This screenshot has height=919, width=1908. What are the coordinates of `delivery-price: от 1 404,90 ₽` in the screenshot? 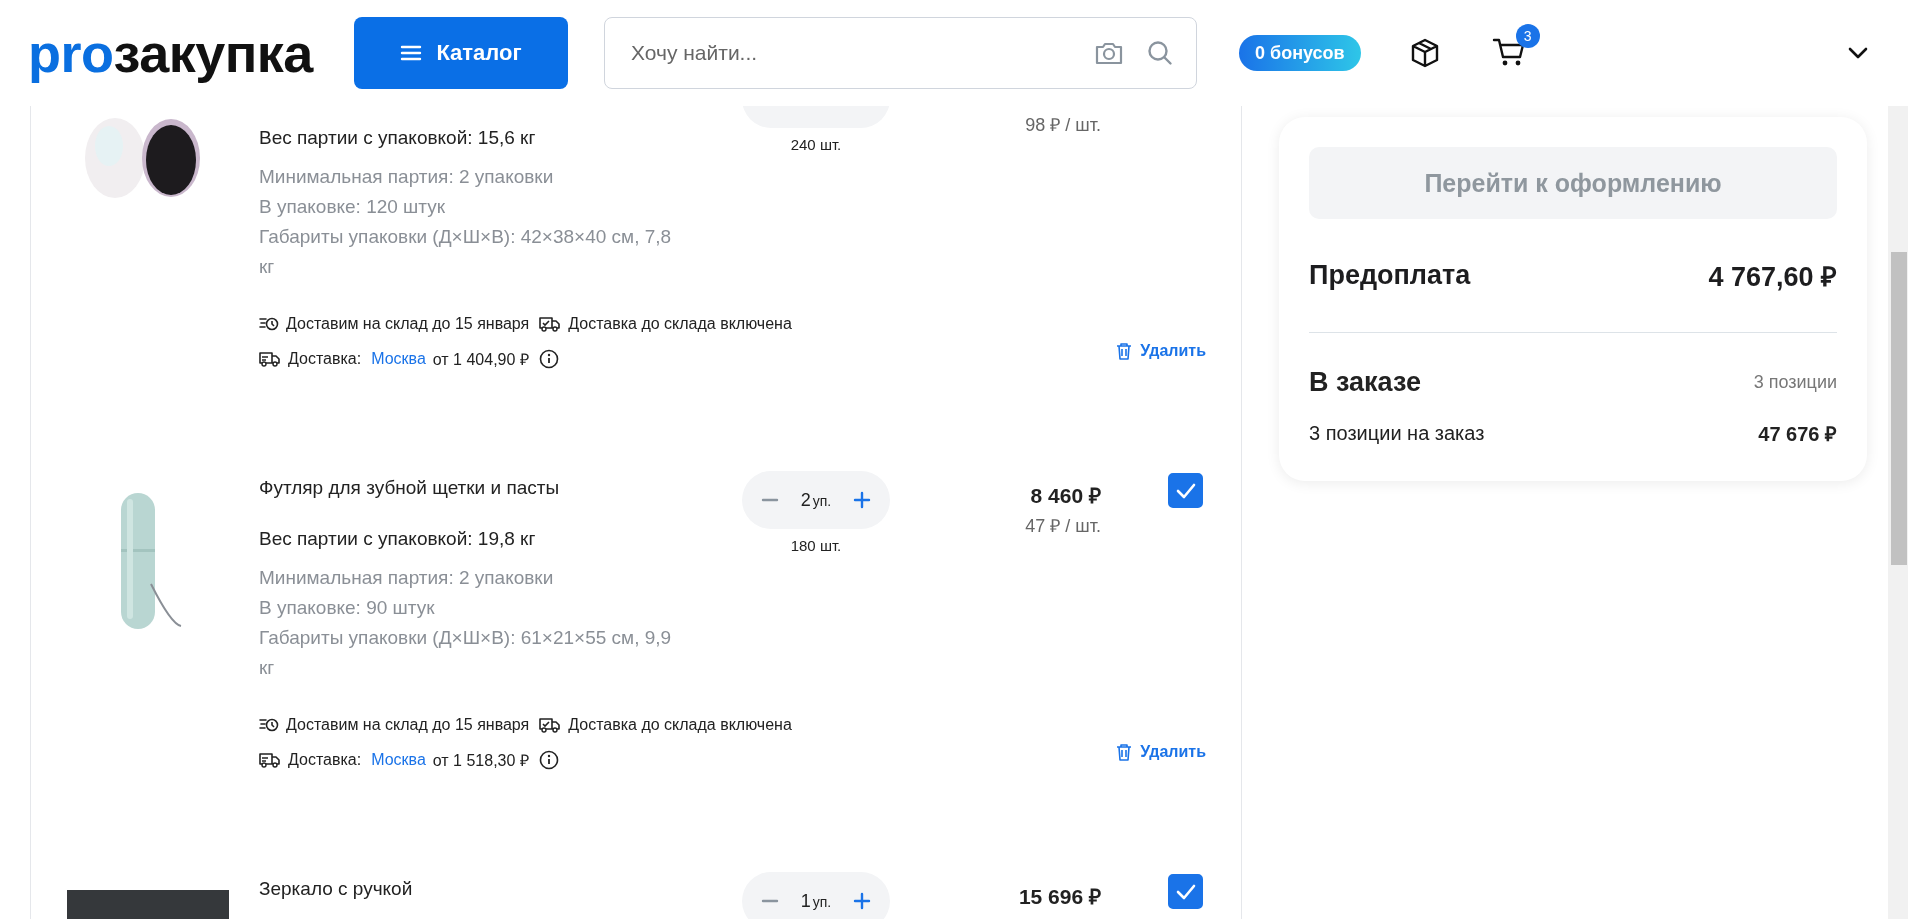 It's located at (480, 359).